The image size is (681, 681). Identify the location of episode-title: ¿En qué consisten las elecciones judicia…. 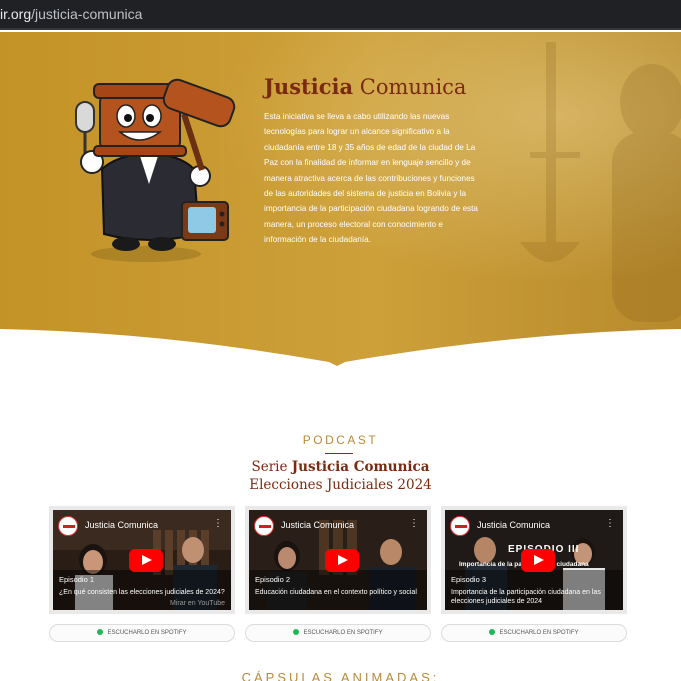
(142, 592).